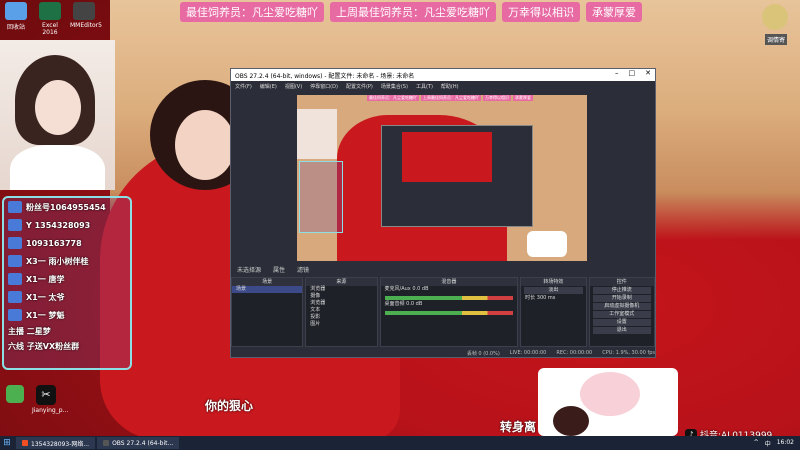 This screenshot has height=450, width=800. I want to click on studio-mode-button: 工作室模式, so click(621, 314).